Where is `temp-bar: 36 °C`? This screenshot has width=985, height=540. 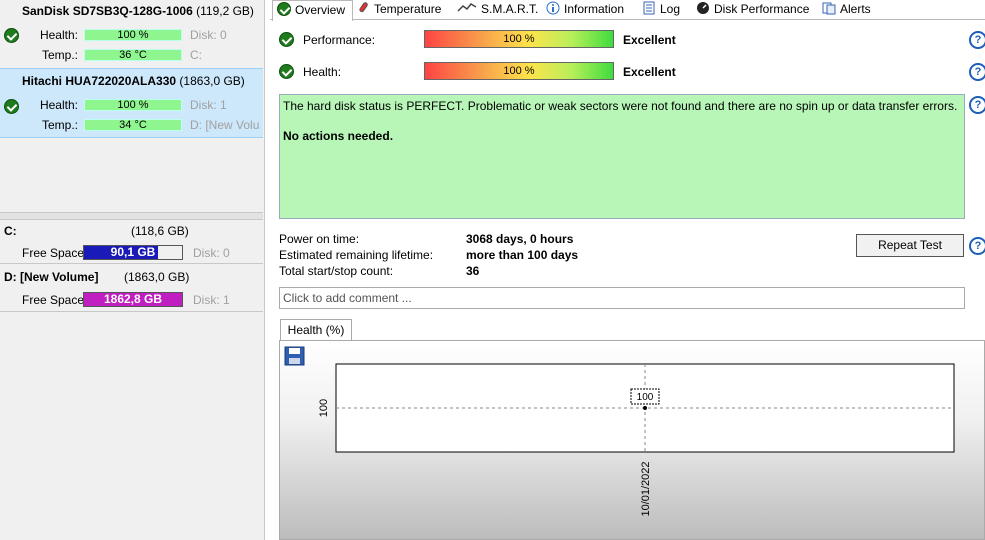
temp-bar: 36 °C is located at coordinates (133, 55).